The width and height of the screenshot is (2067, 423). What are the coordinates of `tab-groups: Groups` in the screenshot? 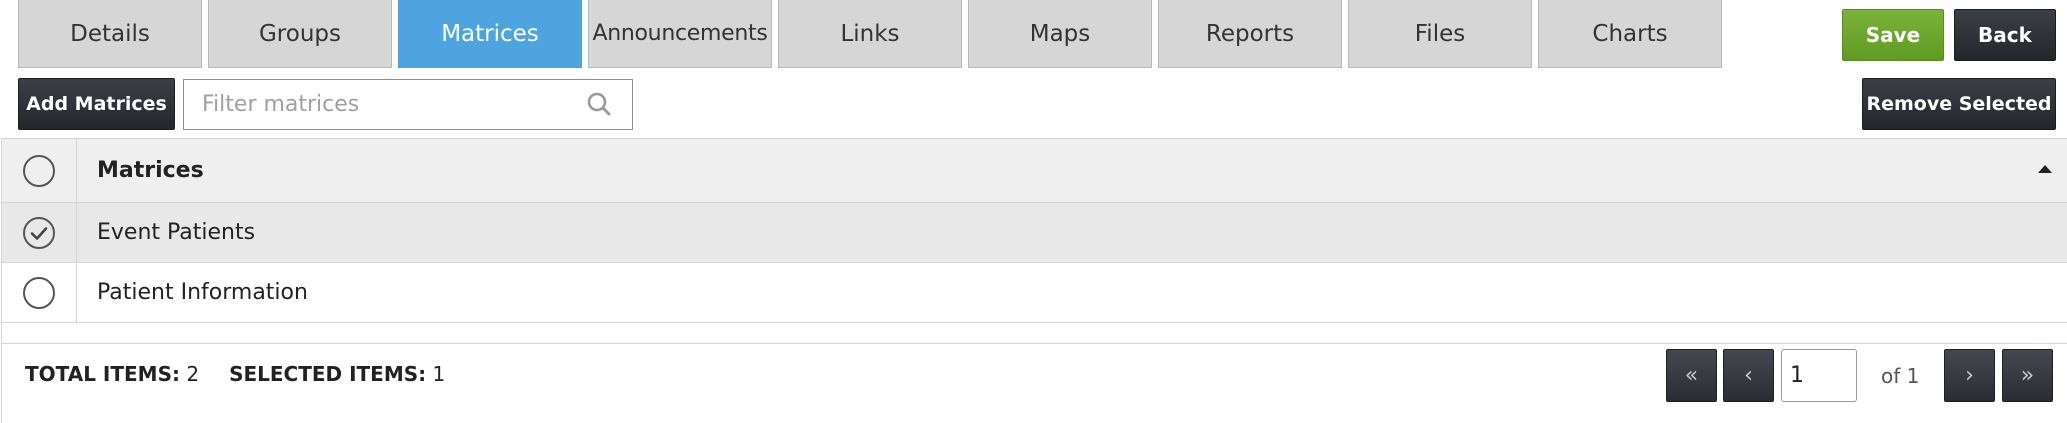 It's located at (300, 34).